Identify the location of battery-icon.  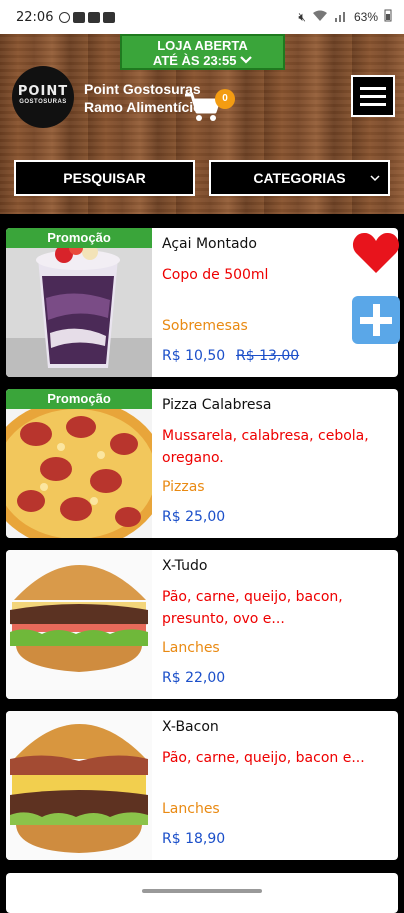
(388, 17).